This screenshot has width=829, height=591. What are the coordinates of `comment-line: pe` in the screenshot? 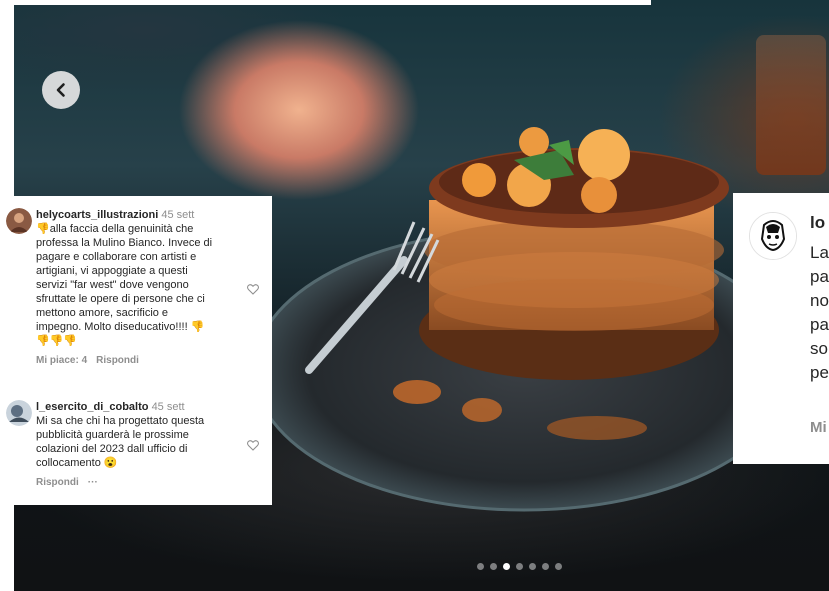 It's located at (819, 372).